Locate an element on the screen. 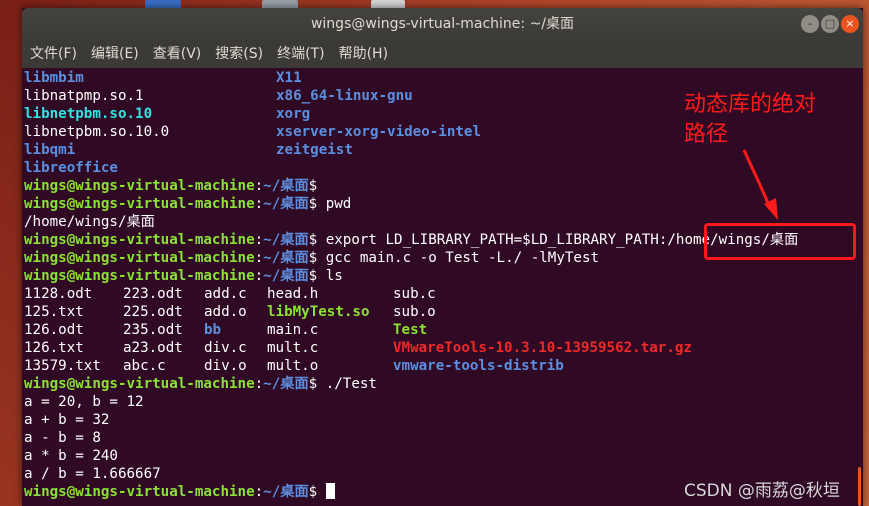 The image size is (869, 506). prompt-line: wings@wings-virtual-machine:~/桌面$ ls is located at coordinates (183, 276).